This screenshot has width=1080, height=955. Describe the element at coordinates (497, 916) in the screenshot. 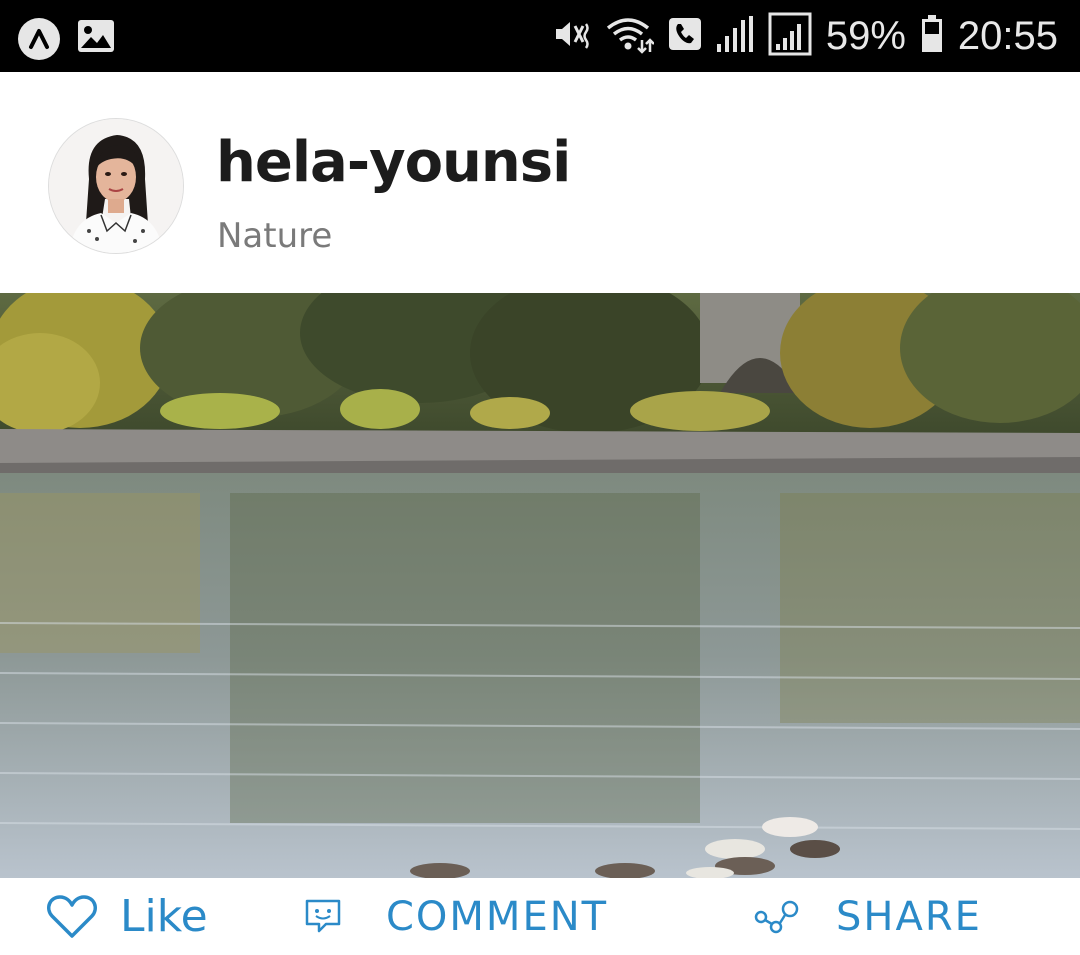

I see `comment-label: COMMENT` at that location.